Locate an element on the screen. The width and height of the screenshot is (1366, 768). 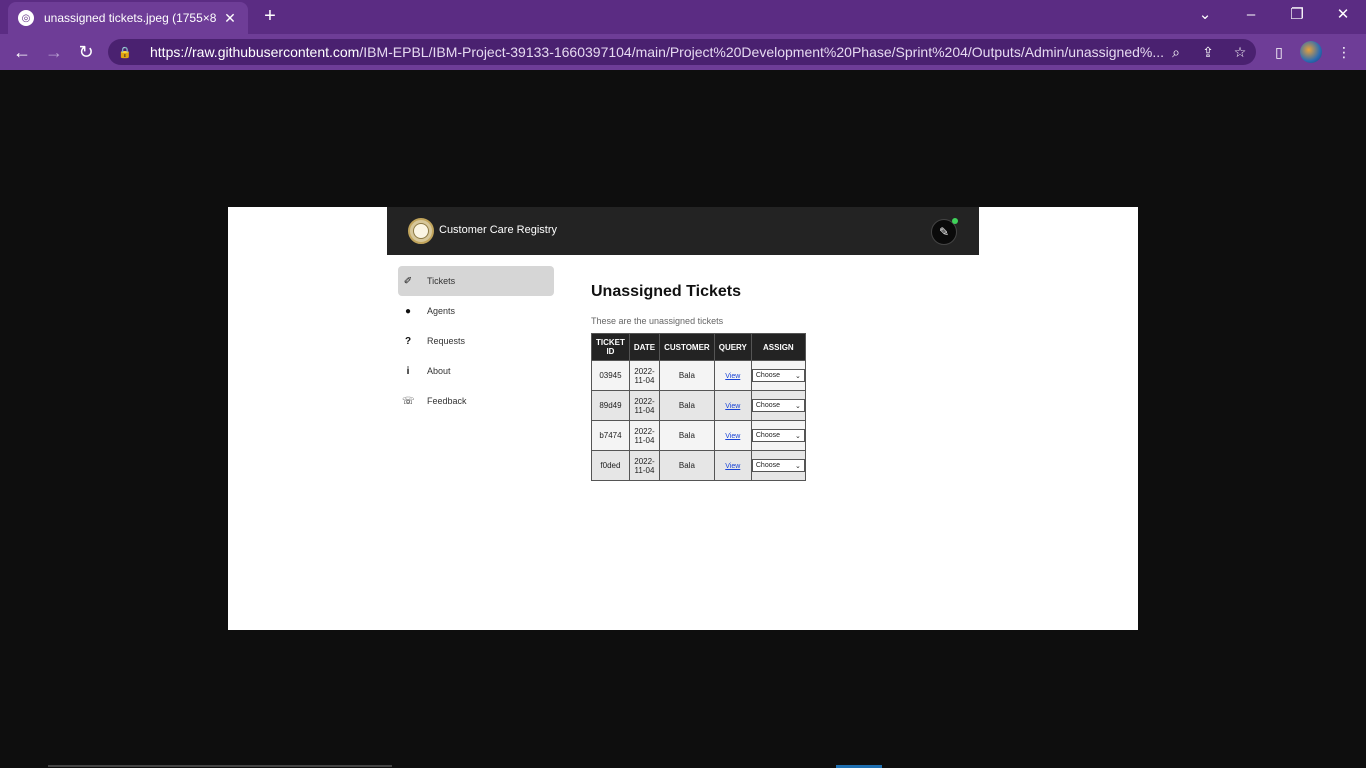
globe-icon: ◎ is located at coordinates (26, 18).